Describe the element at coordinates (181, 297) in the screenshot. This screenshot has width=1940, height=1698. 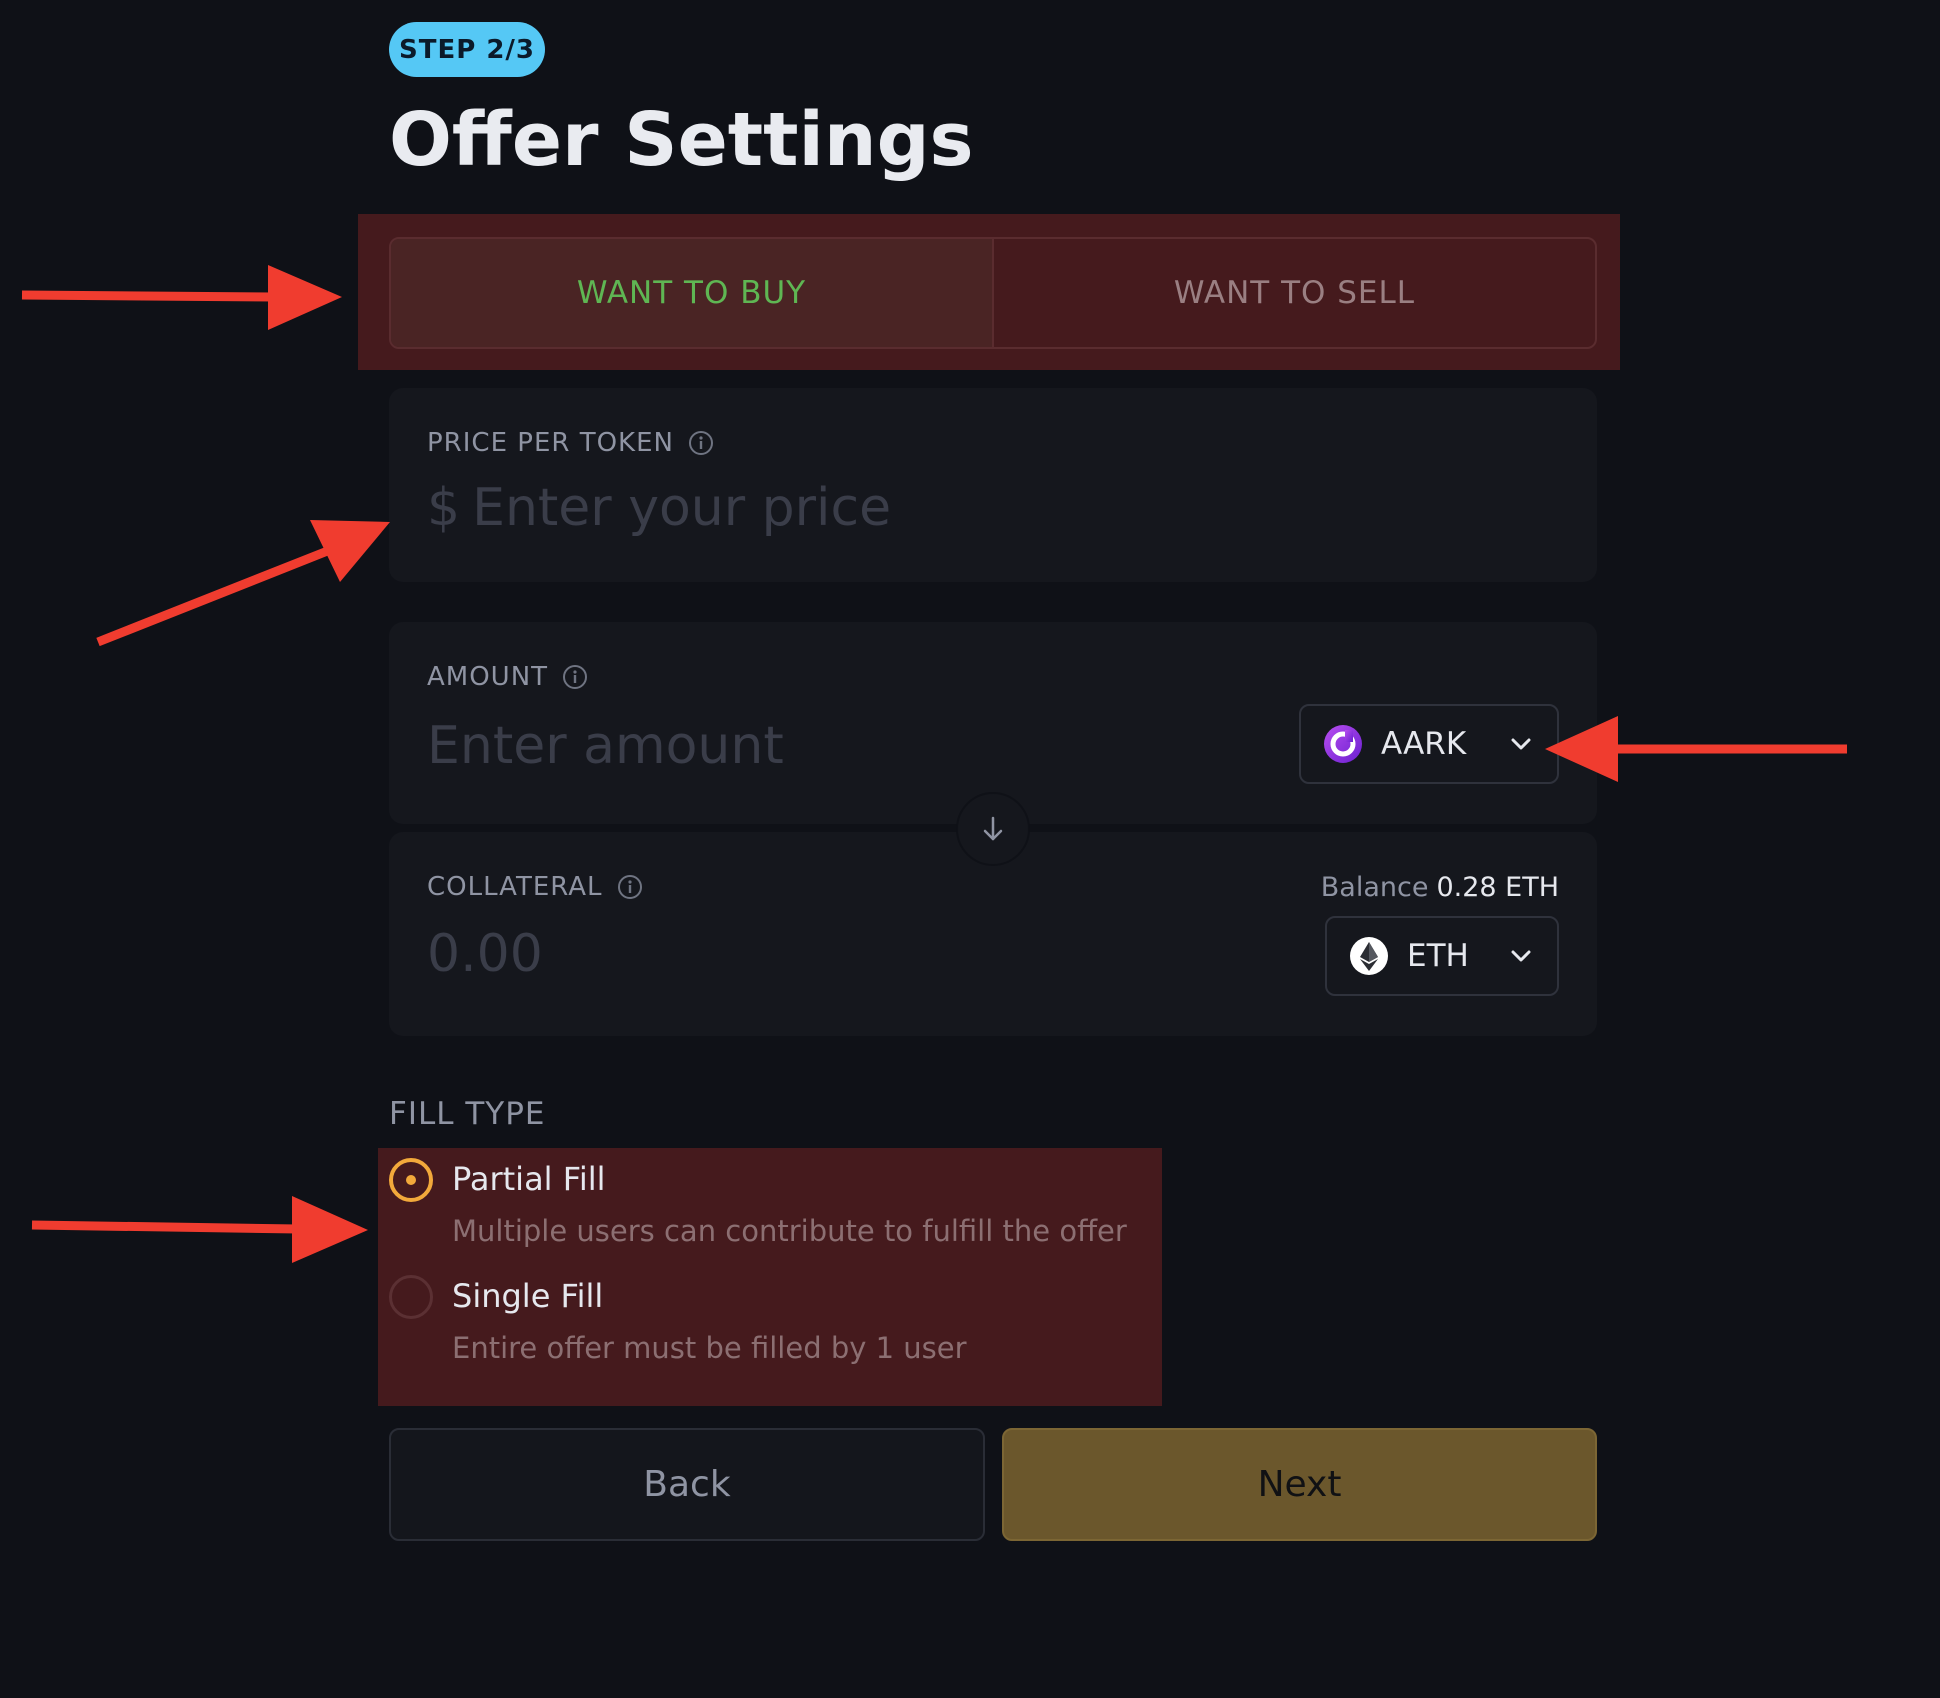
I see `annotation-arrow-trade-toggle` at that location.